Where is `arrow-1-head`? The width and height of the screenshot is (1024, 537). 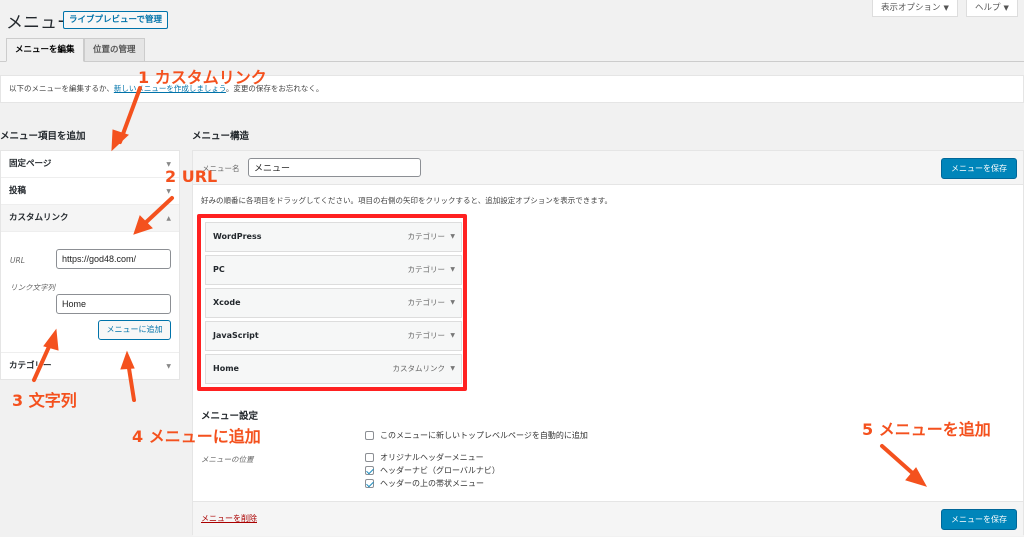 arrow-1-head is located at coordinates (120, 140).